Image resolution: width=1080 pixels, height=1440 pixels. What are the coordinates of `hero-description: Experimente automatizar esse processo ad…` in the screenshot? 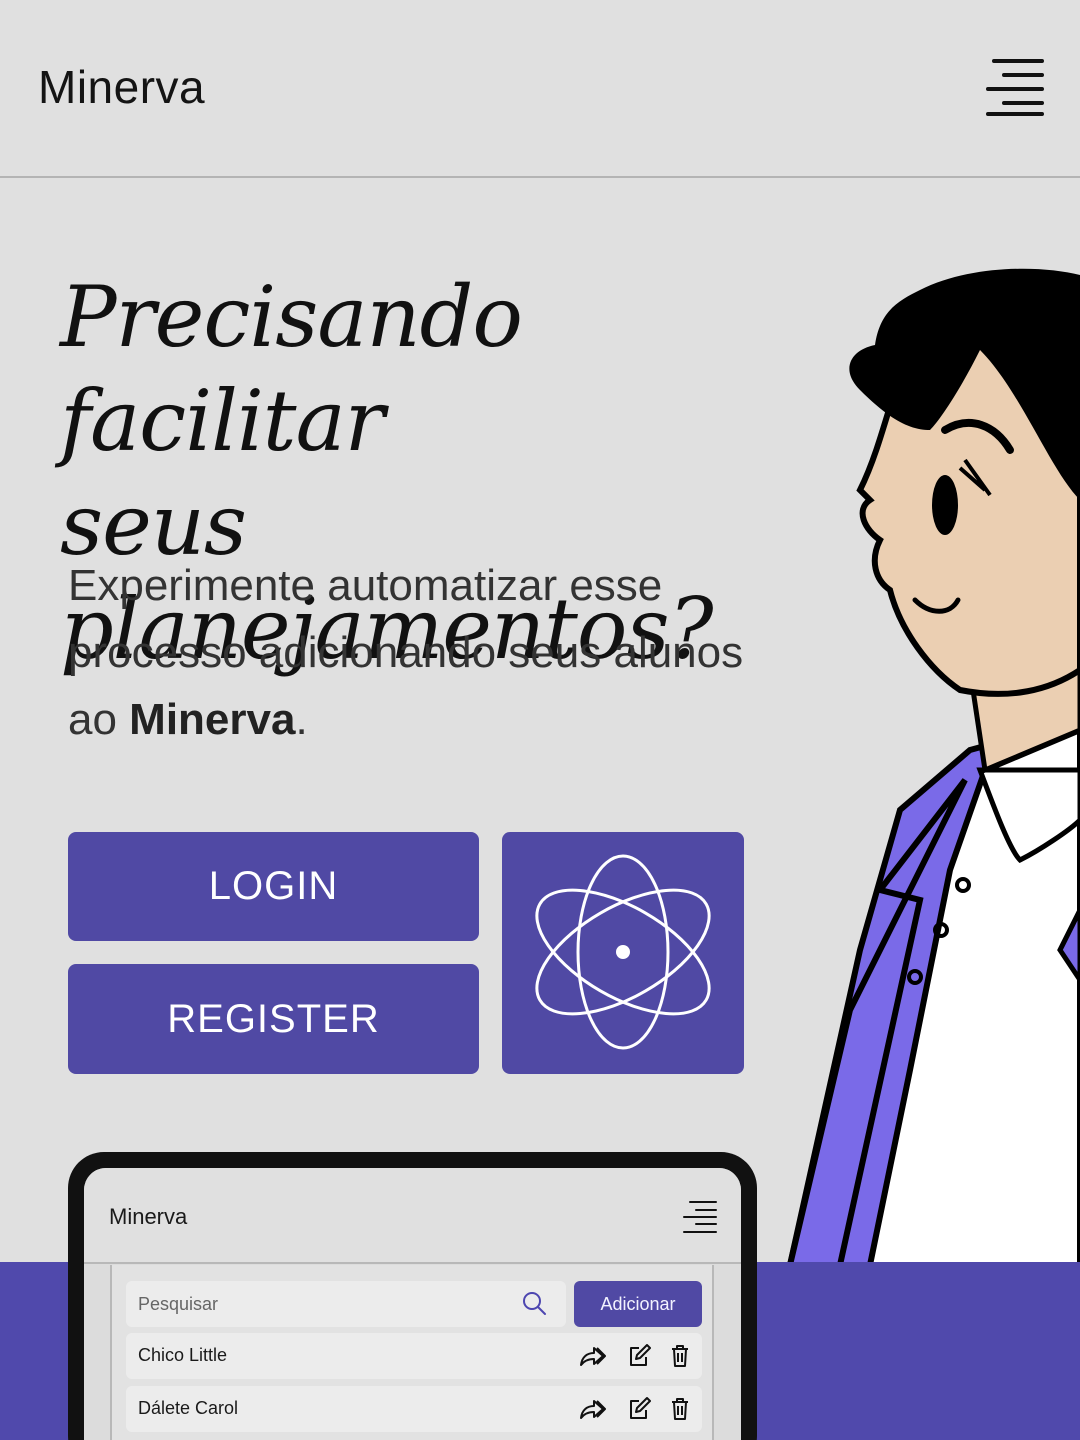 It's located at (418, 652).